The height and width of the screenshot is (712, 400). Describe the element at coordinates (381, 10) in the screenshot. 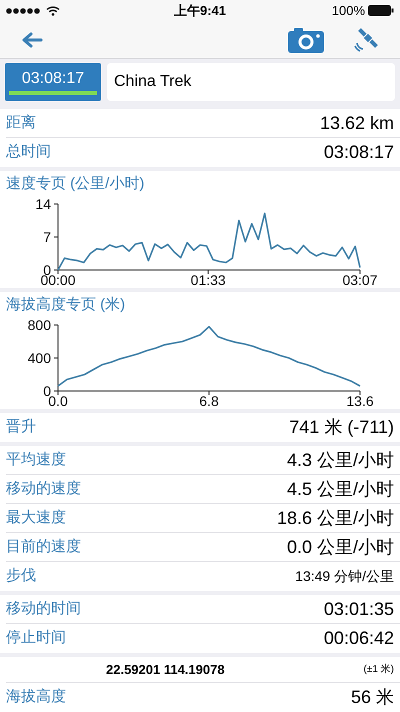

I see `battery-icon` at that location.